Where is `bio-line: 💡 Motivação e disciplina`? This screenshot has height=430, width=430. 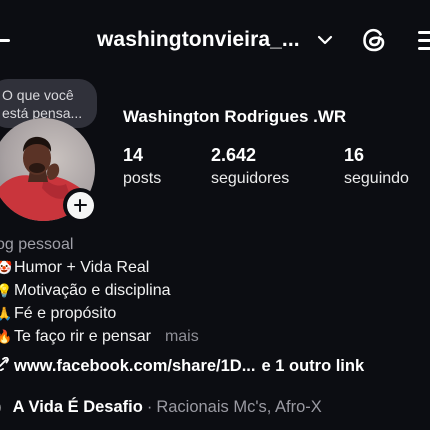
bio-line: 💡 Motivação e disciplina is located at coordinates (85, 291).